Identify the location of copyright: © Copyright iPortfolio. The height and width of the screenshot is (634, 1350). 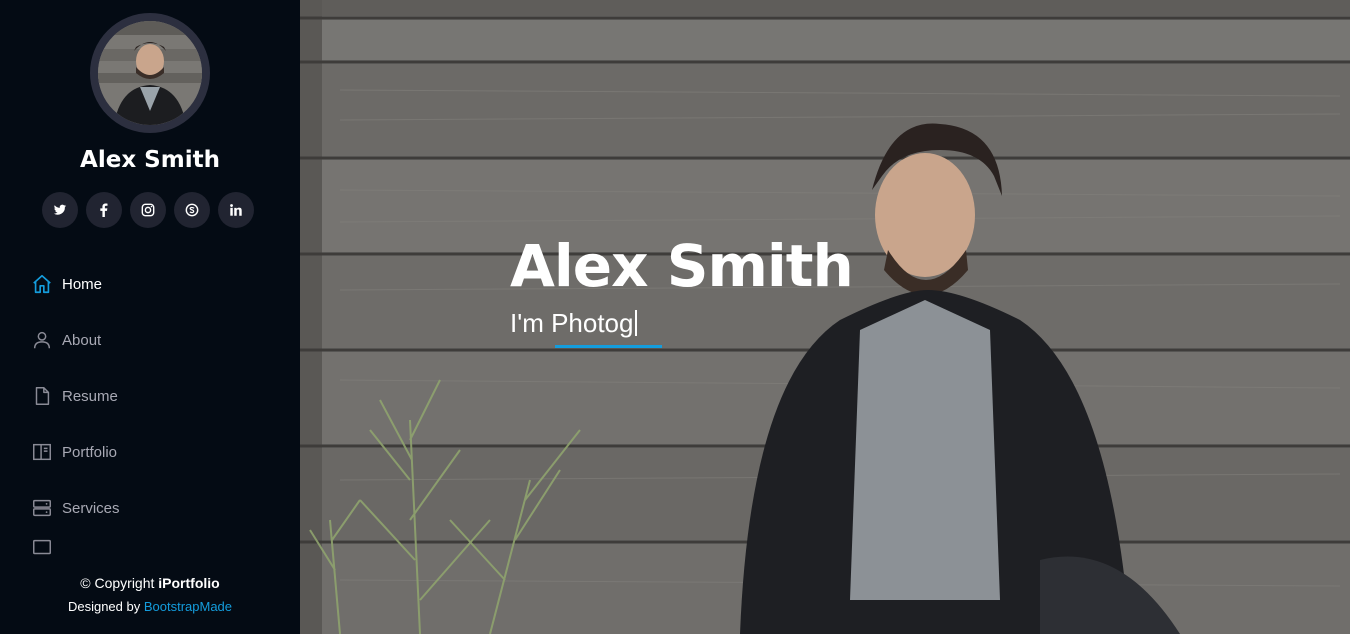
(150, 583).